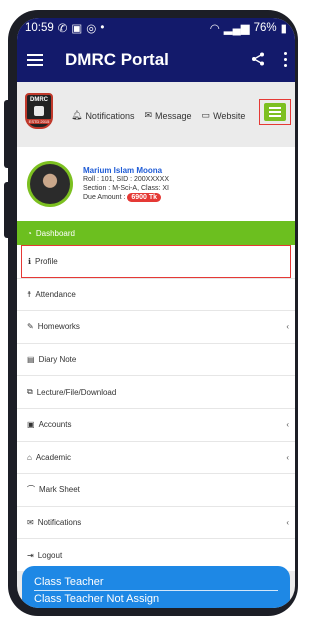  Describe the element at coordinates (258, 59) in the screenshot. I see `share-icon` at that location.